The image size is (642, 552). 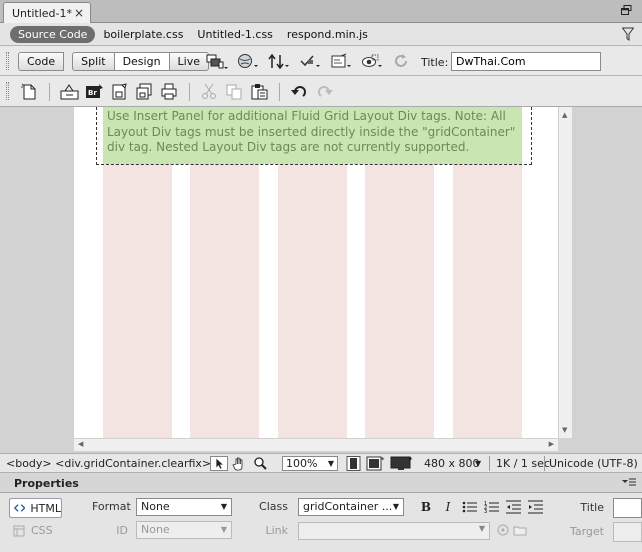 What do you see at coordinates (627, 532) in the screenshot?
I see `target-input` at bounding box center [627, 532].